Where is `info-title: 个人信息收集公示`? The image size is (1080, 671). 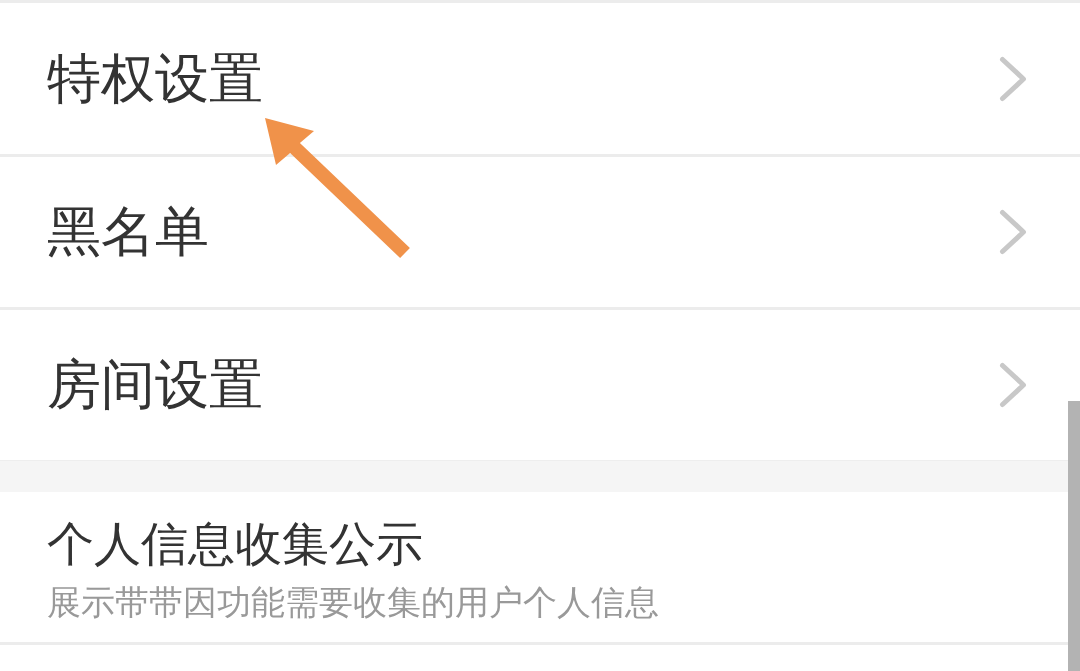 info-title: 个人信息收集公示 is located at coordinates (537, 544).